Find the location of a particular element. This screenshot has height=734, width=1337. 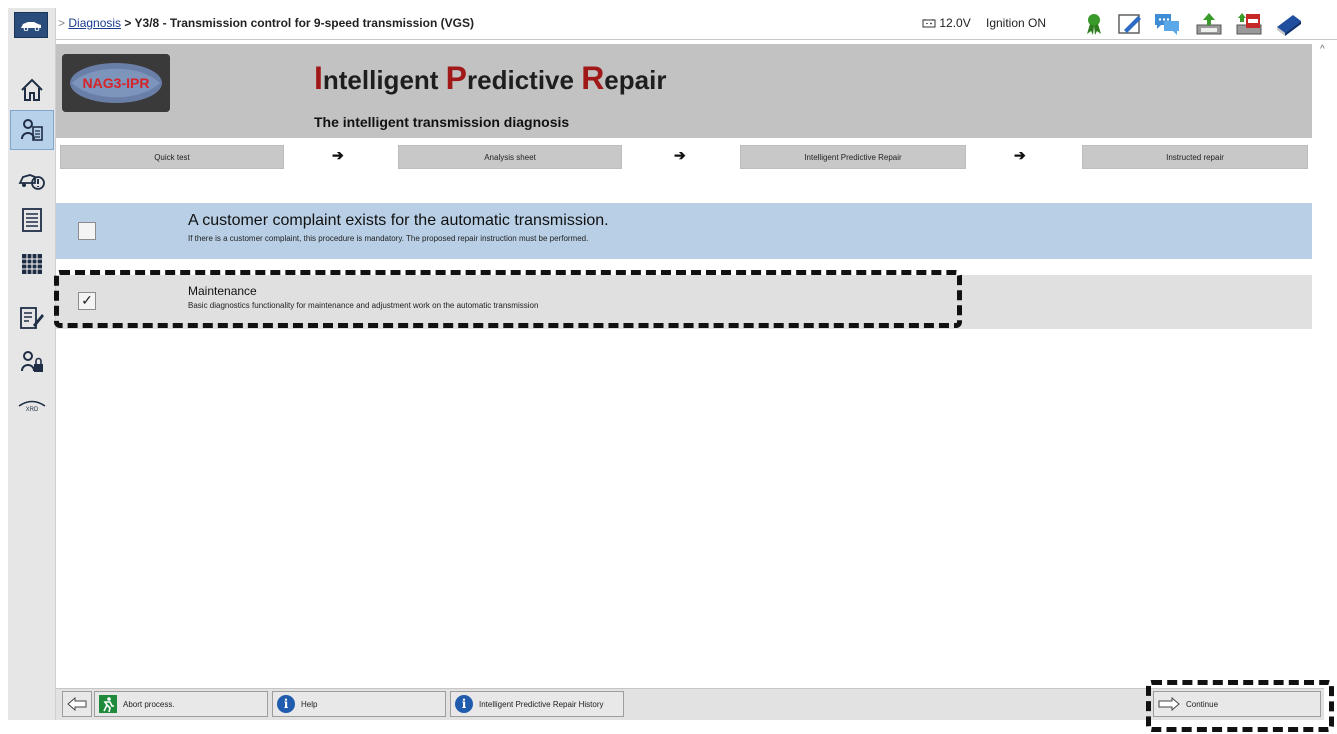

ipr-history-button: i Intelligent Predictive Repair History is located at coordinates (537, 704).